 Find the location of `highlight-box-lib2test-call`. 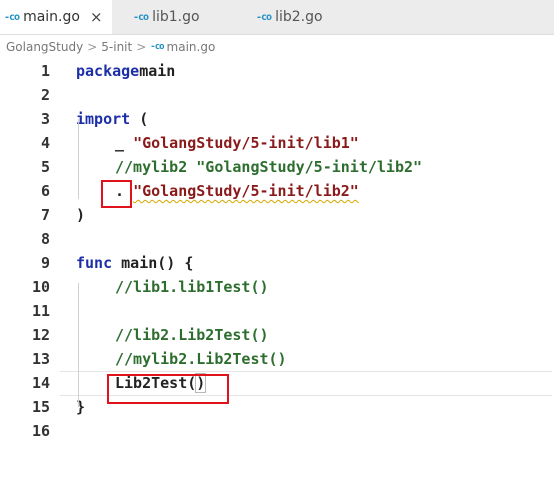

highlight-box-lib2test-call is located at coordinates (168, 389).